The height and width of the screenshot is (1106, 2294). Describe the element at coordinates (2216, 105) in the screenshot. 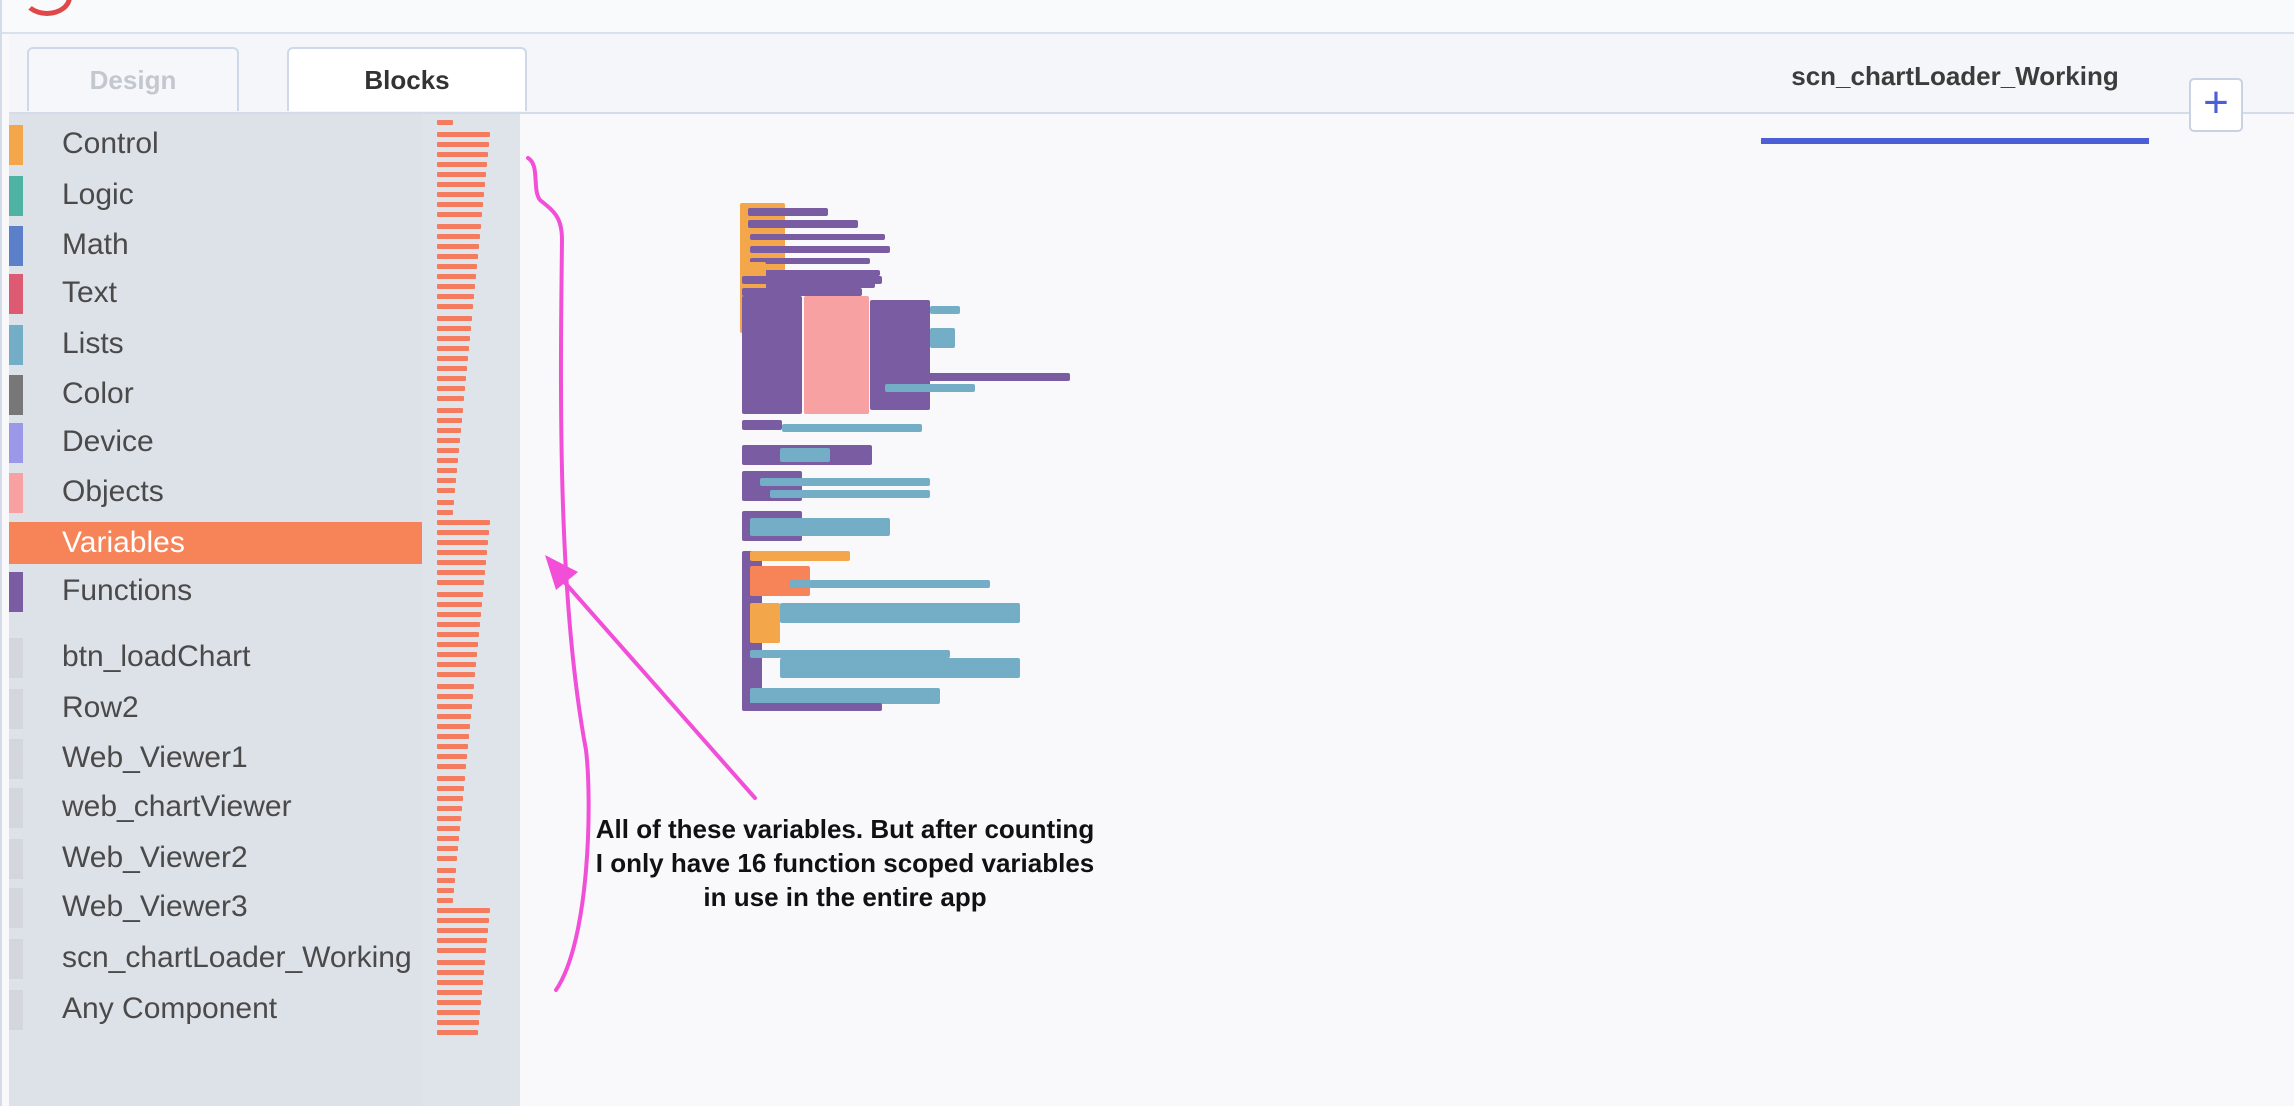

I see `add-screen-button: +` at that location.